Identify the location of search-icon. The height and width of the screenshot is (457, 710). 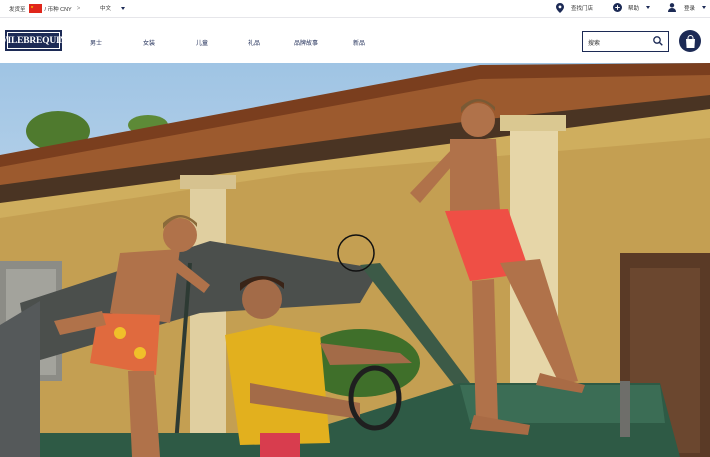
(658, 41).